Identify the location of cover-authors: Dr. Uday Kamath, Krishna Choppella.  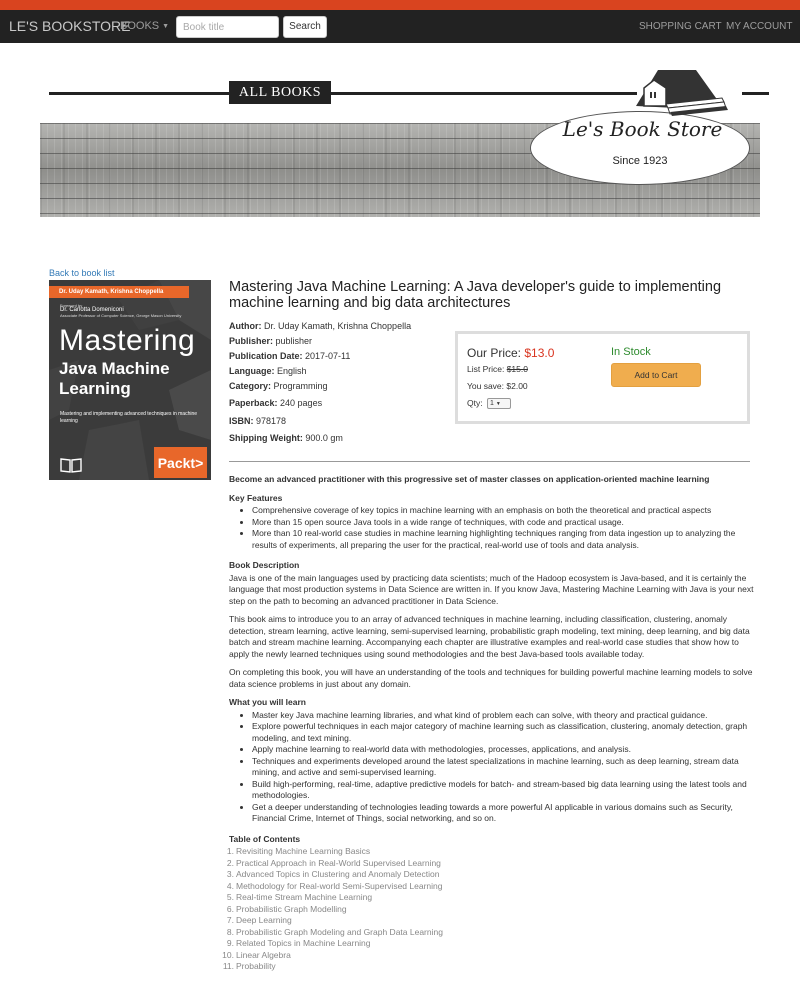
(119, 292).